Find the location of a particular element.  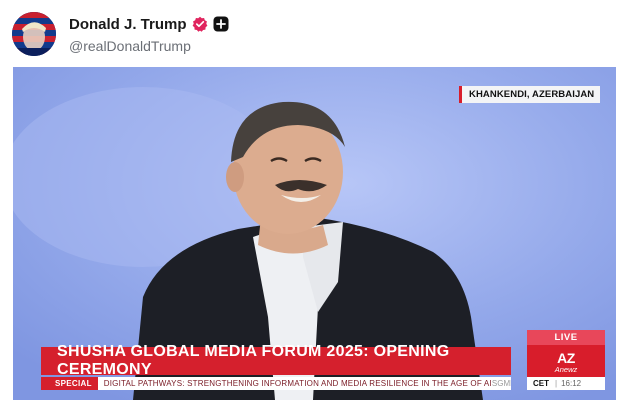

avatar is located at coordinates (34, 34).